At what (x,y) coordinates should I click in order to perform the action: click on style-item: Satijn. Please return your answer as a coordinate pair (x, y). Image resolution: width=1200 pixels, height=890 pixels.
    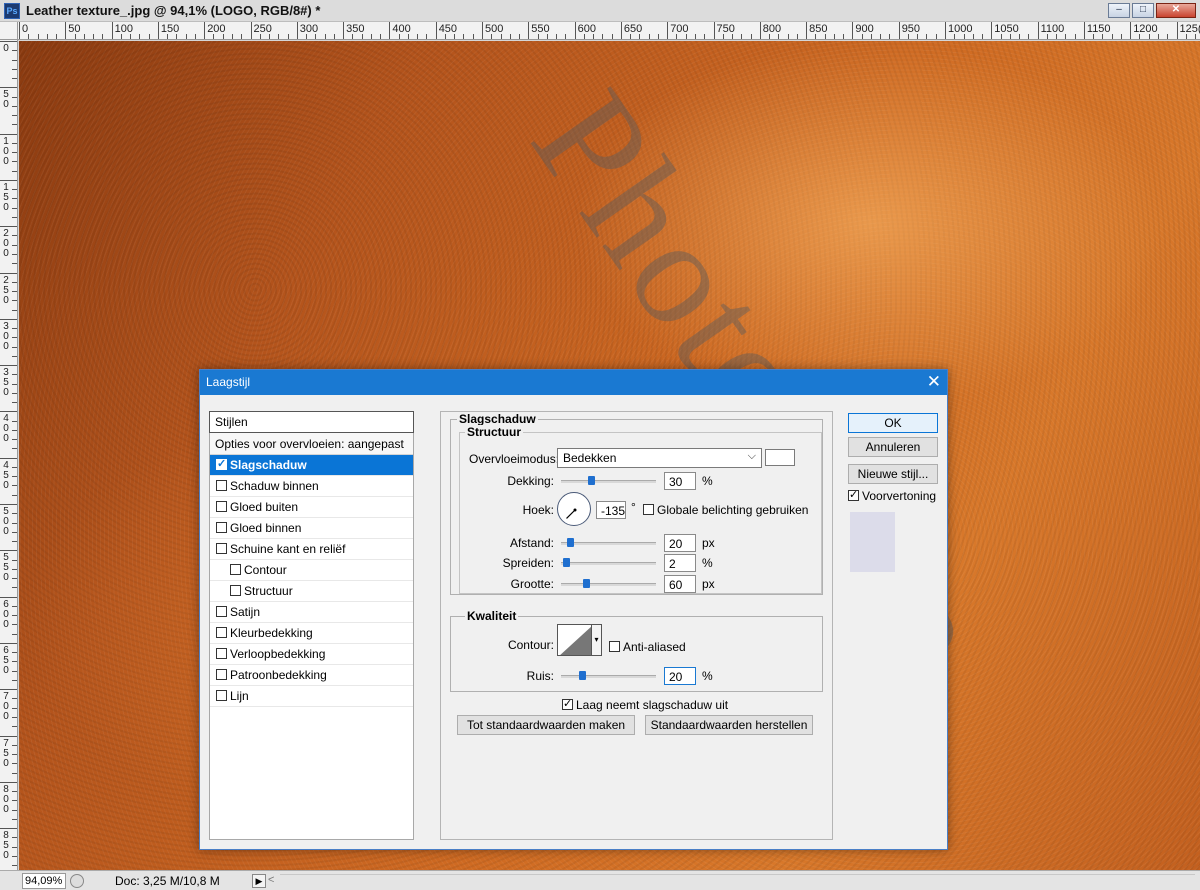
    Looking at the image, I should click on (311, 612).